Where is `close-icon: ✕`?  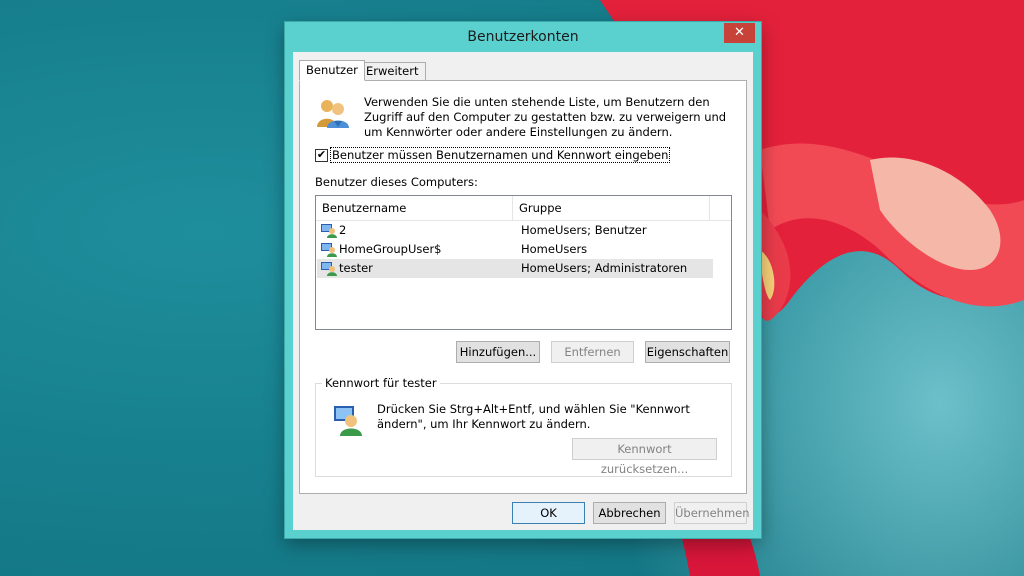
close-icon: ✕ is located at coordinates (739, 32).